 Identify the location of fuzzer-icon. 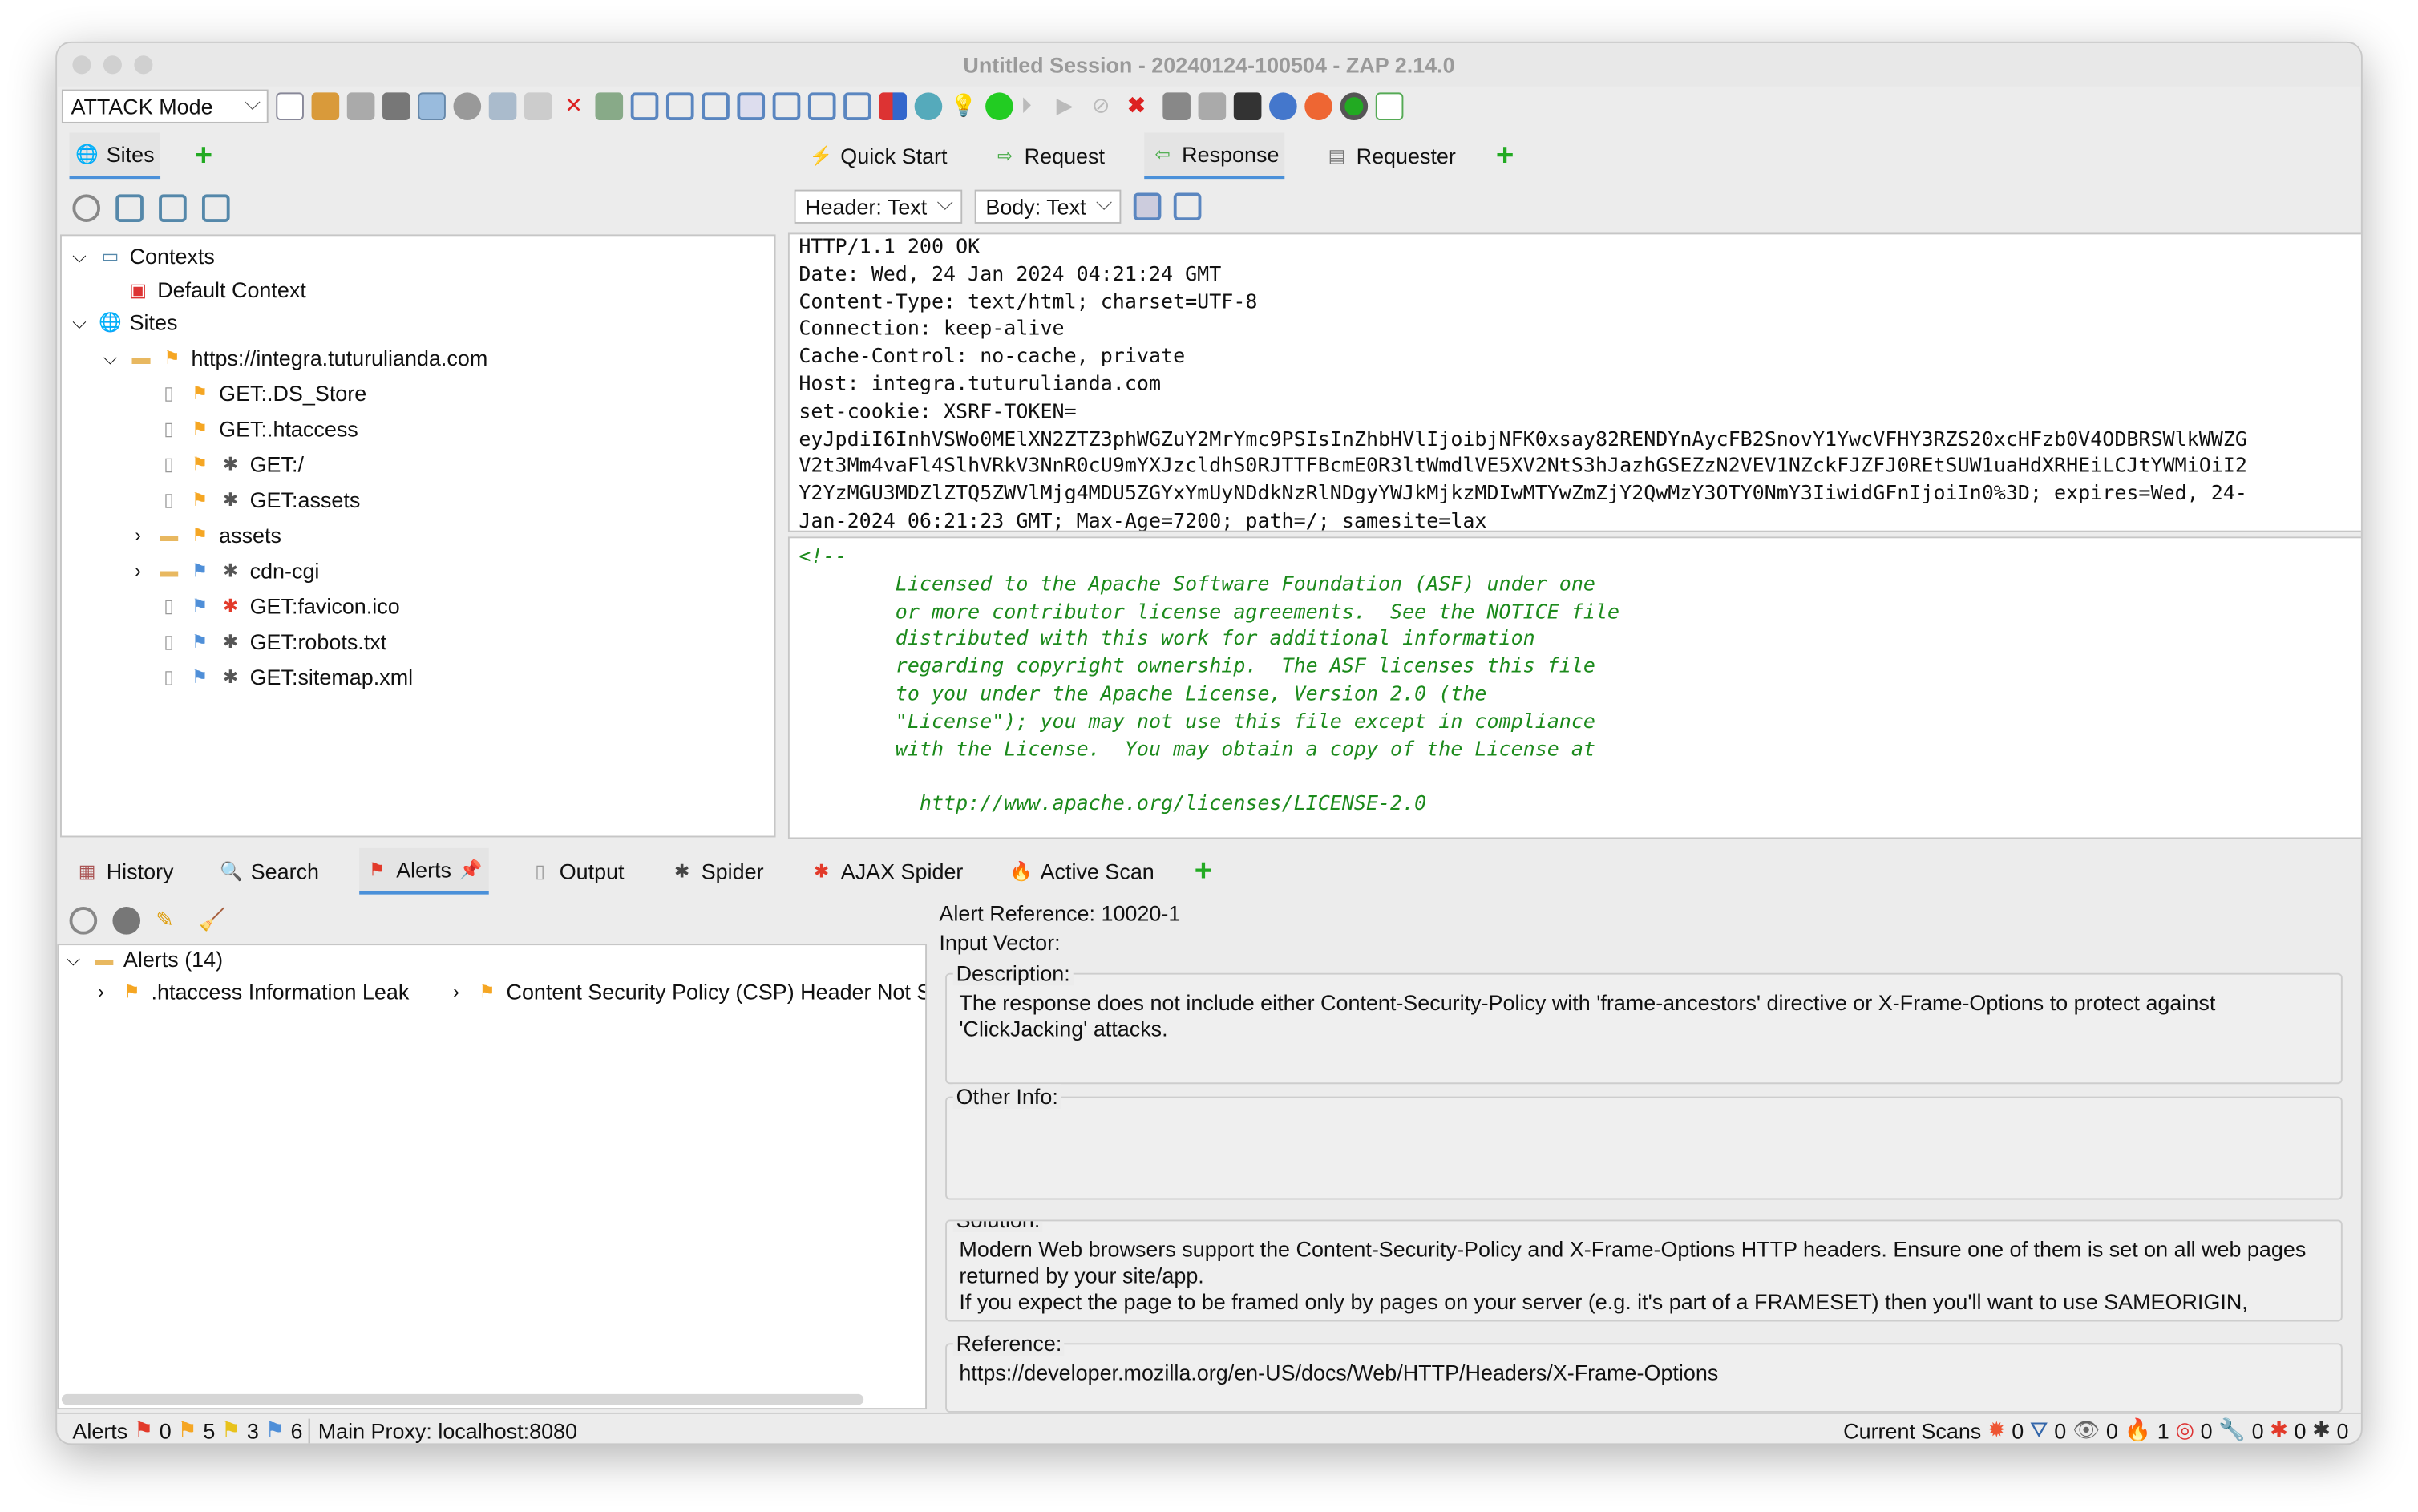
(1176, 106).